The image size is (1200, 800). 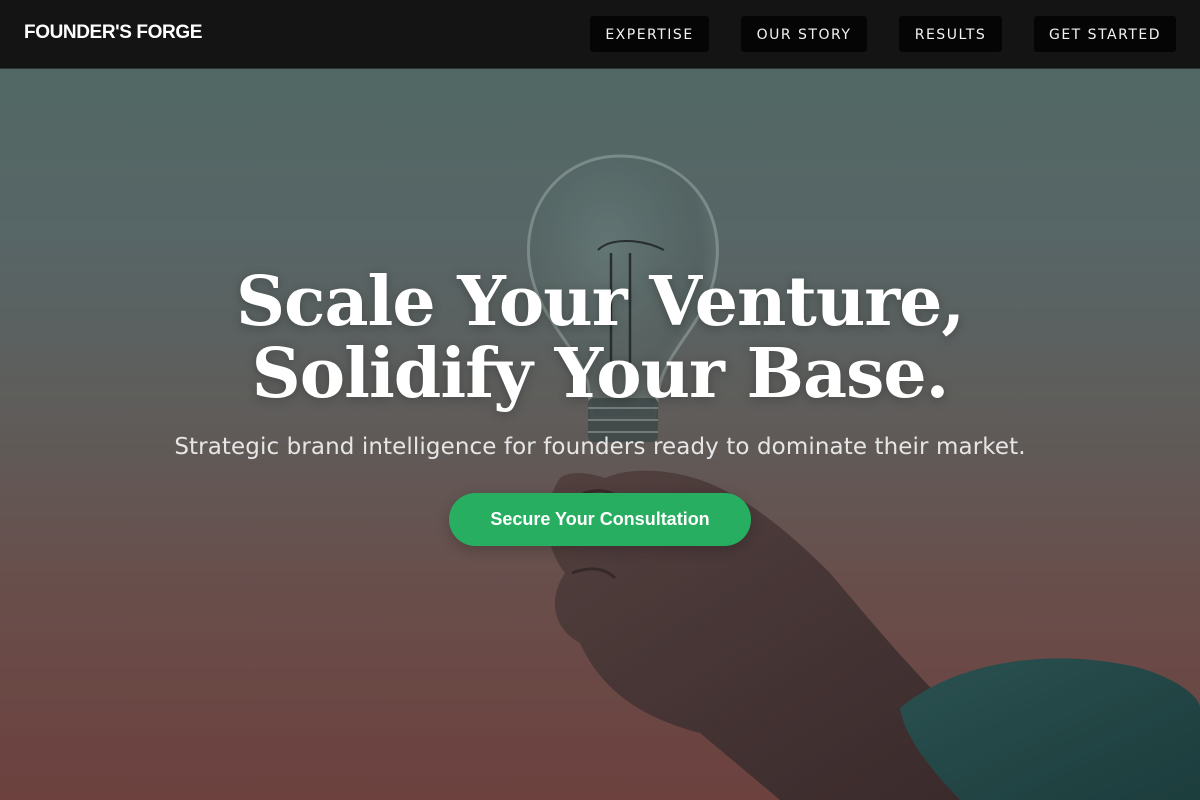 What do you see at coordinates (600, 374) in the screenshot?
I see `hero-headline-line-2: Solidify Your Base.` at bounding box center [600, 374].